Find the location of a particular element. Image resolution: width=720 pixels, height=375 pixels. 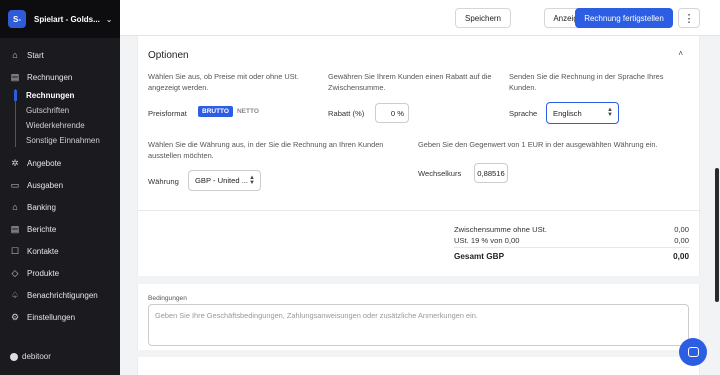

sidebar-item-label: Ausgaben is located at coordinates (45, 185).